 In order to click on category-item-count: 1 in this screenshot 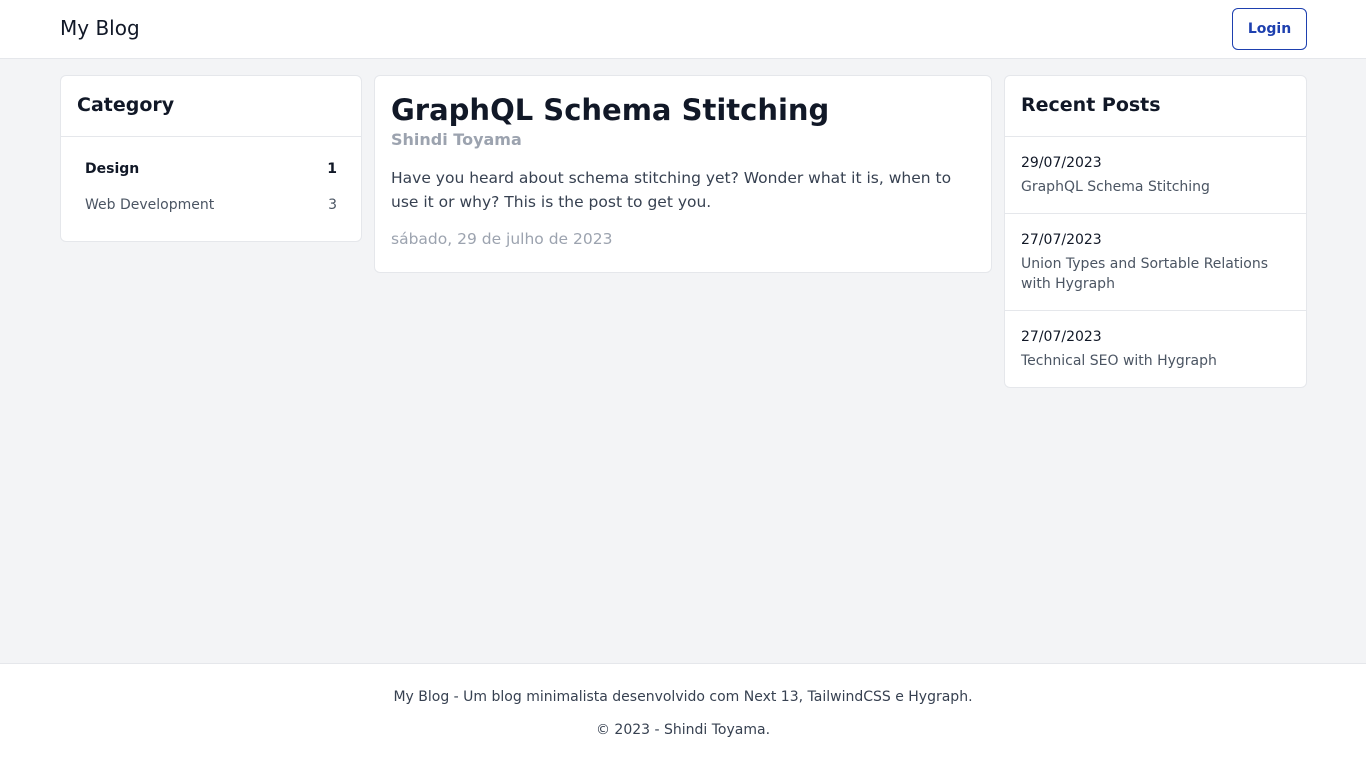, I will do `click(332, 169)`.